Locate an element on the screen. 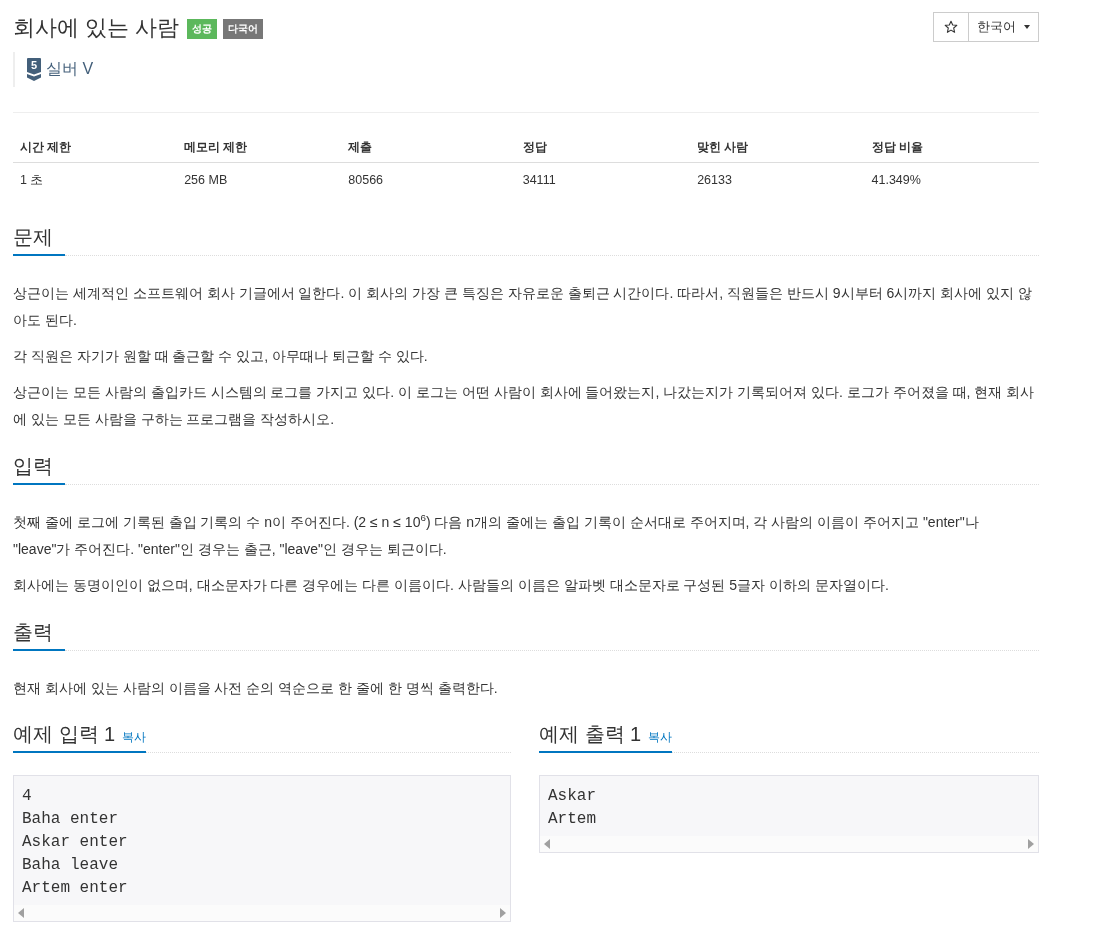 The width and height of the screenshot is (1097, 933). column-header: 메모리 제한 is located at coordinates (259, 147).